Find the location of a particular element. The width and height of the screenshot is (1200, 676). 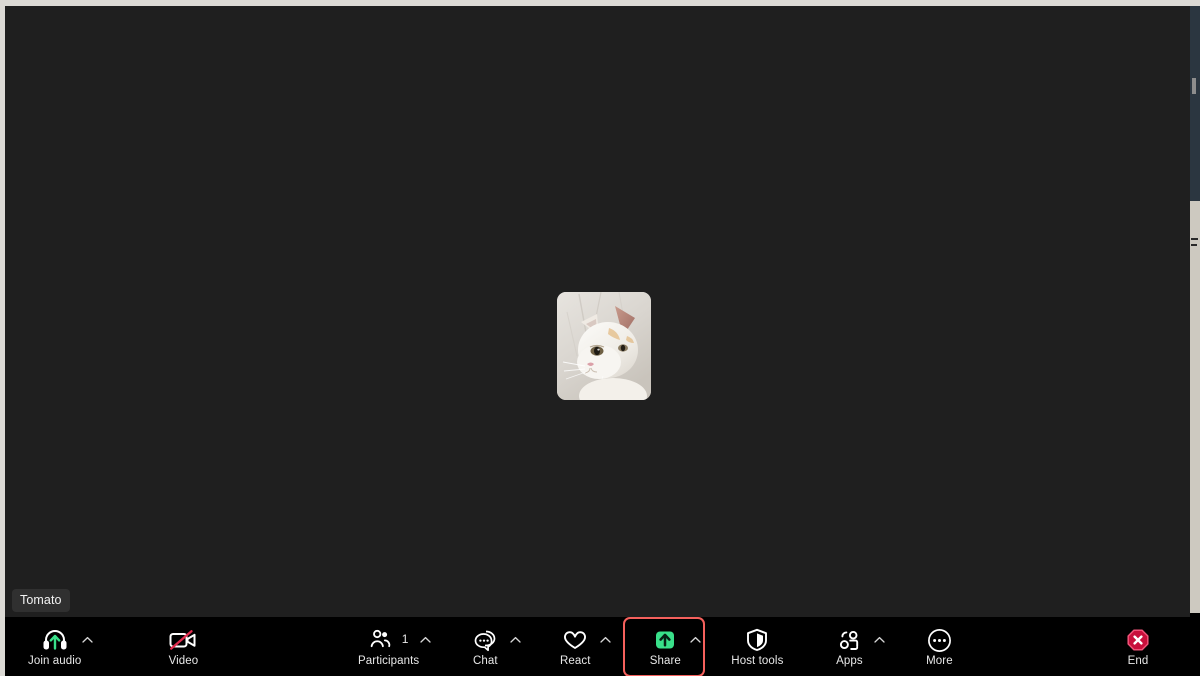

end-label: End is located at coordinates (1138, 661).